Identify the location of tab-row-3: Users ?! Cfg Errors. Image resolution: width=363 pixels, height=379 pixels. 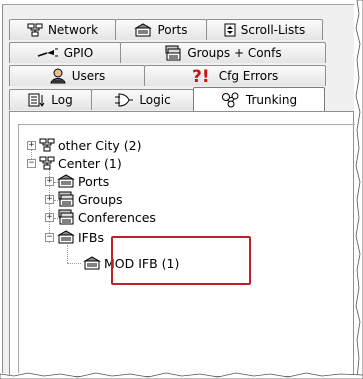
(167, 75).